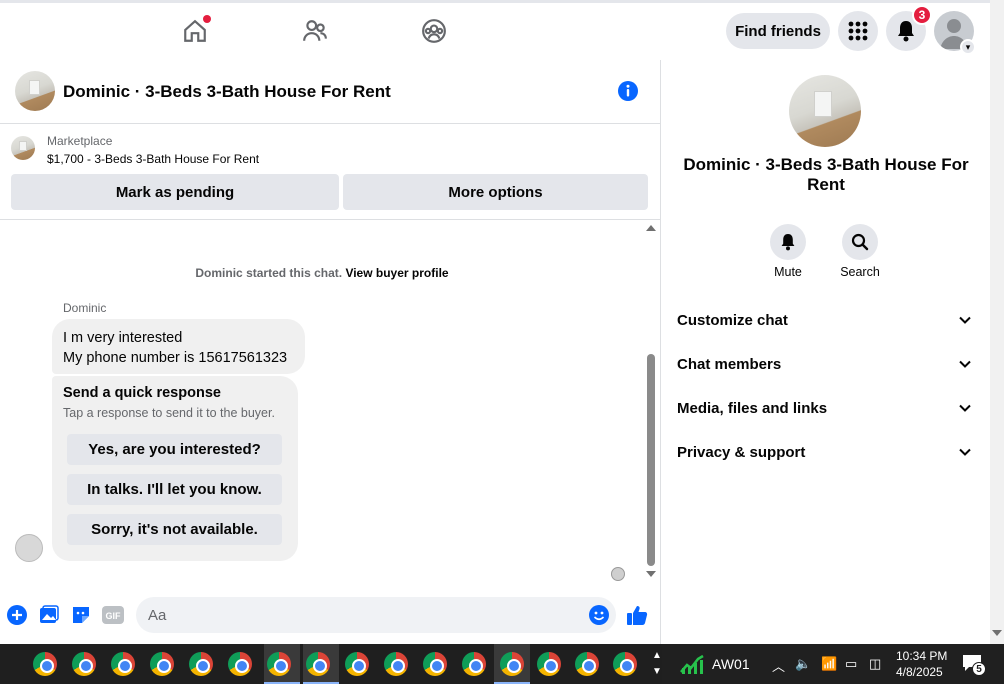 This screenshot has height=684, width=1004. Describe the element at coordinates (495, 192) in the screenshot. I see `more-options-button: More options` at that location.